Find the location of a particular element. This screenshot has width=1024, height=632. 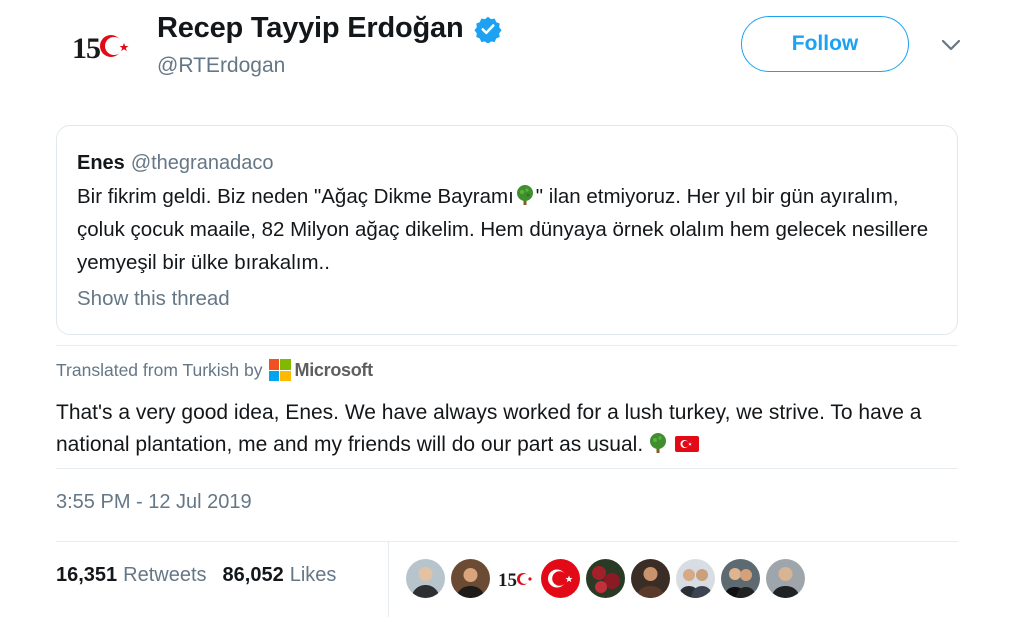

quoted-author-name: Enes is located at coordinates (101, 163).